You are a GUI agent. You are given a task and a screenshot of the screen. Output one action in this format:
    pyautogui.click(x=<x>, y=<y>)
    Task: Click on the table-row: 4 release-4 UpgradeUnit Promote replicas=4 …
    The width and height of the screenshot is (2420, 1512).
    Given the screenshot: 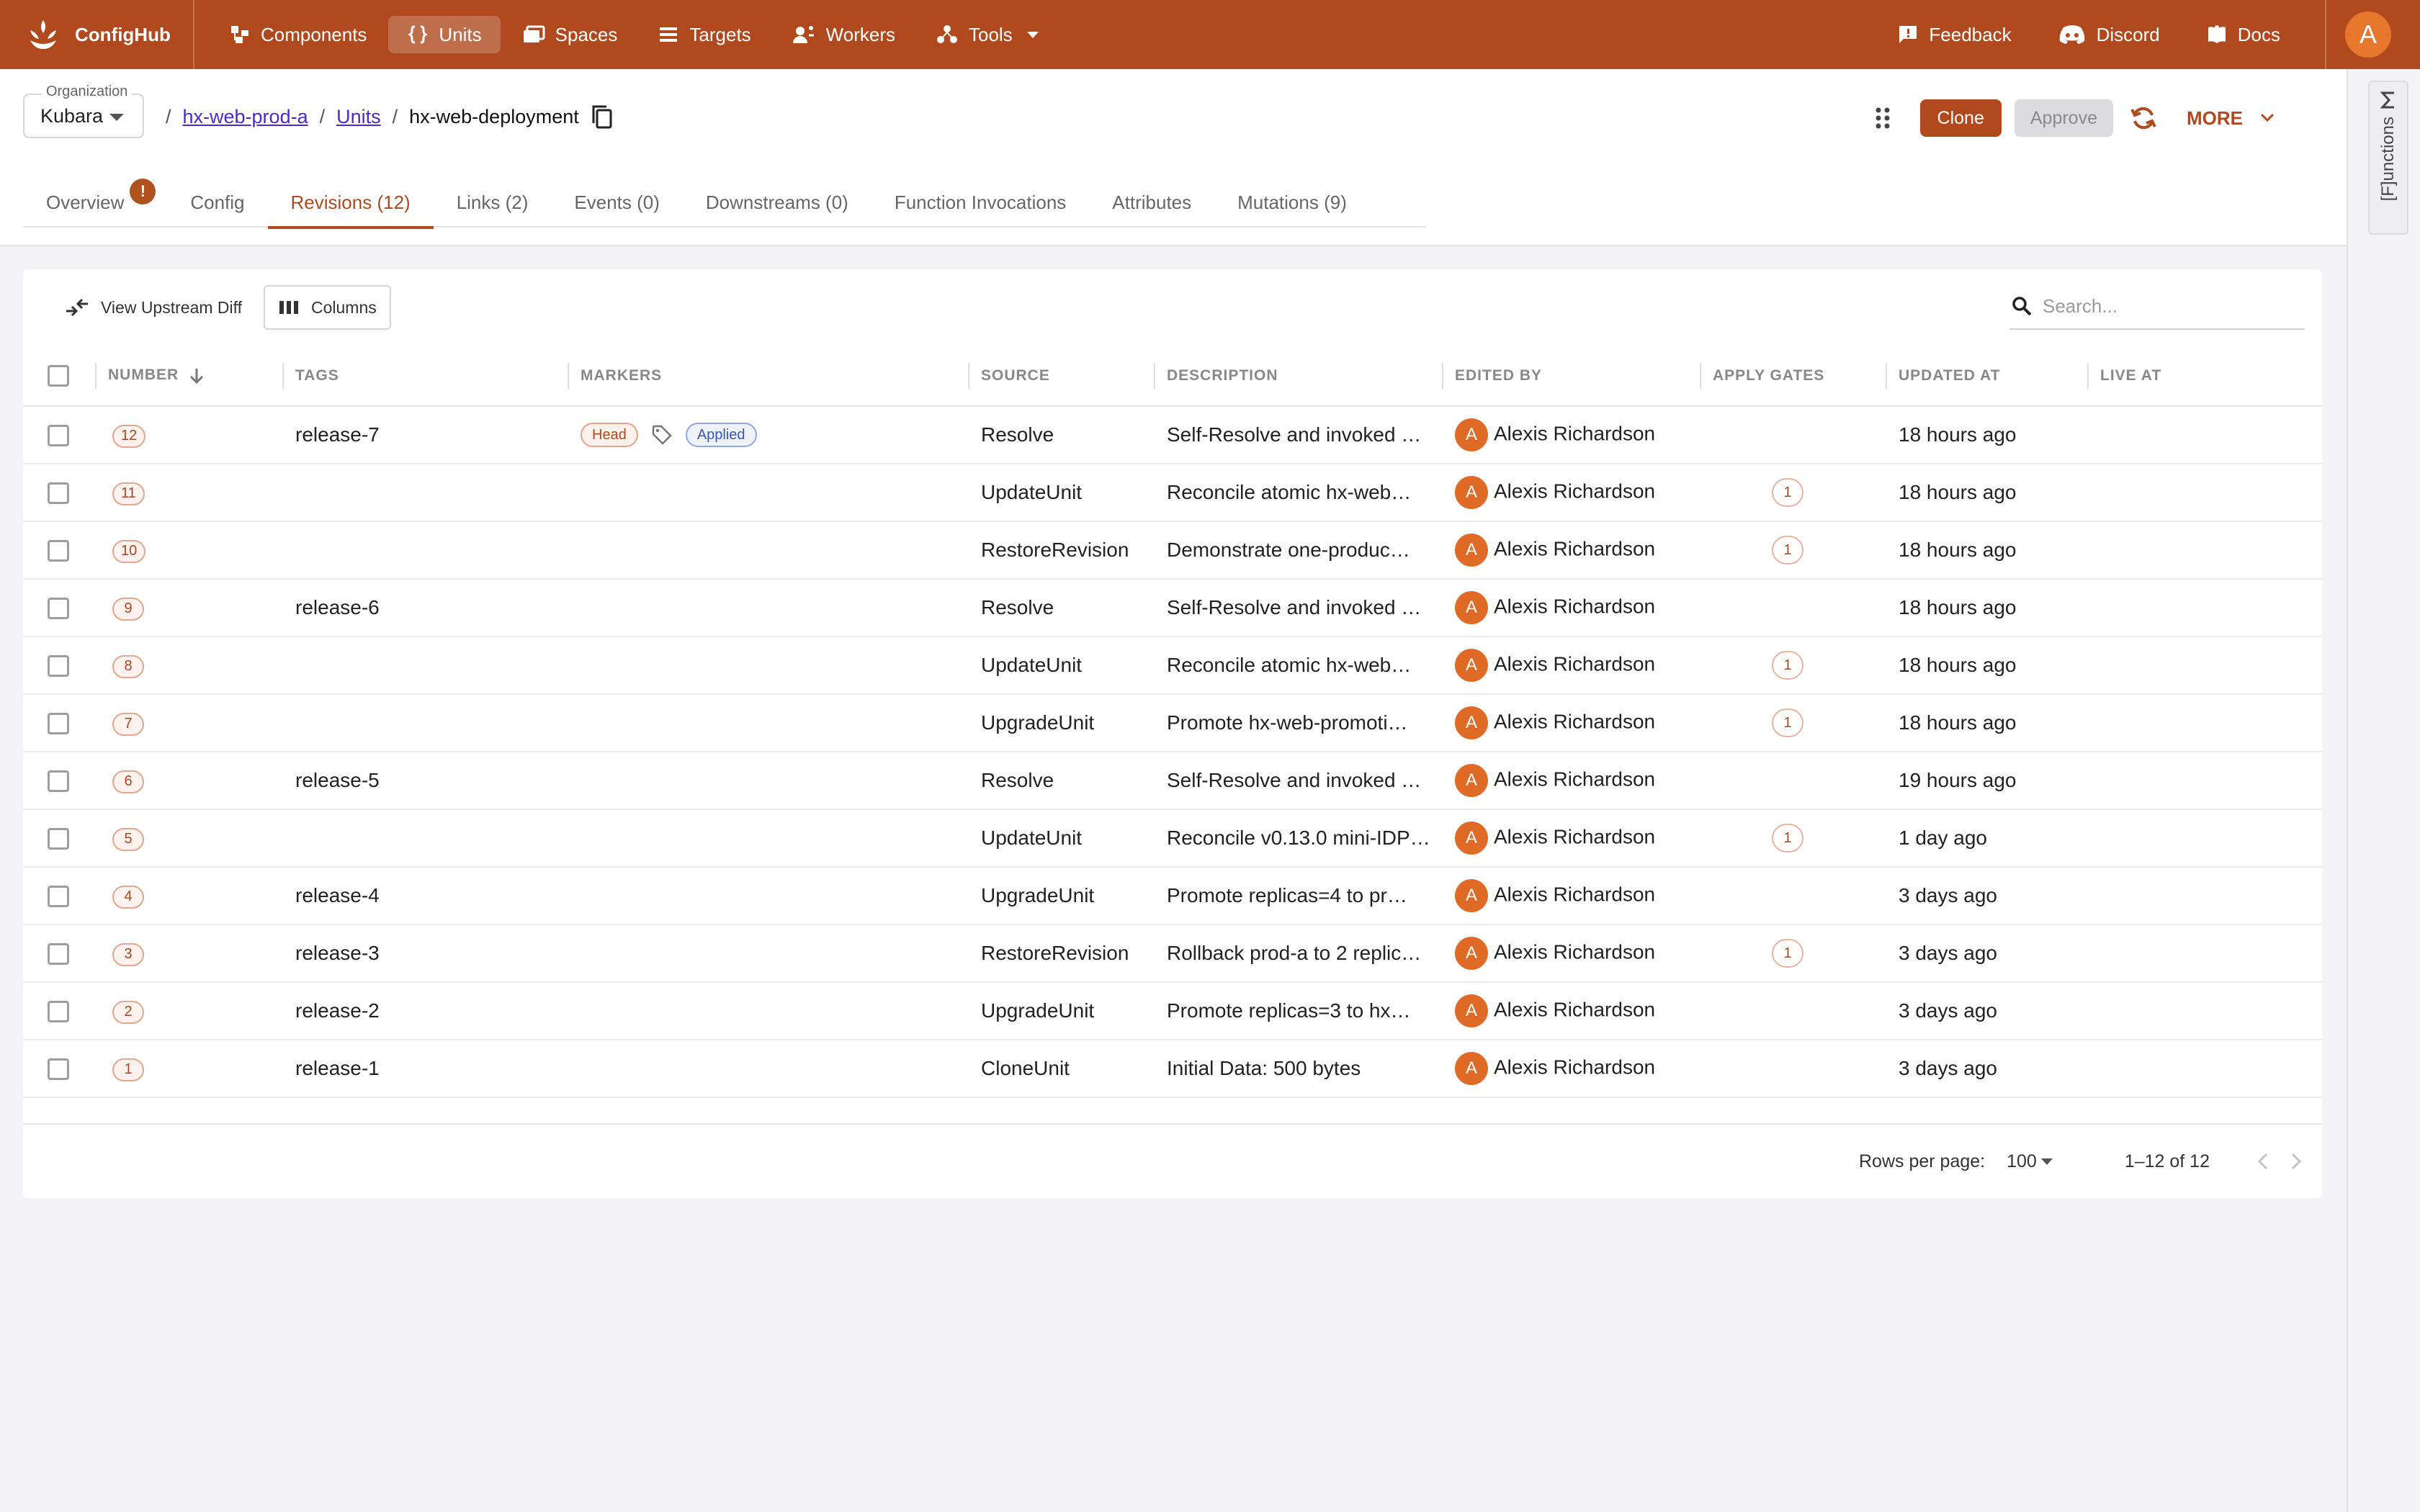 What is the action you would take?
    pyautogui.click(x=1172, y=896)
    